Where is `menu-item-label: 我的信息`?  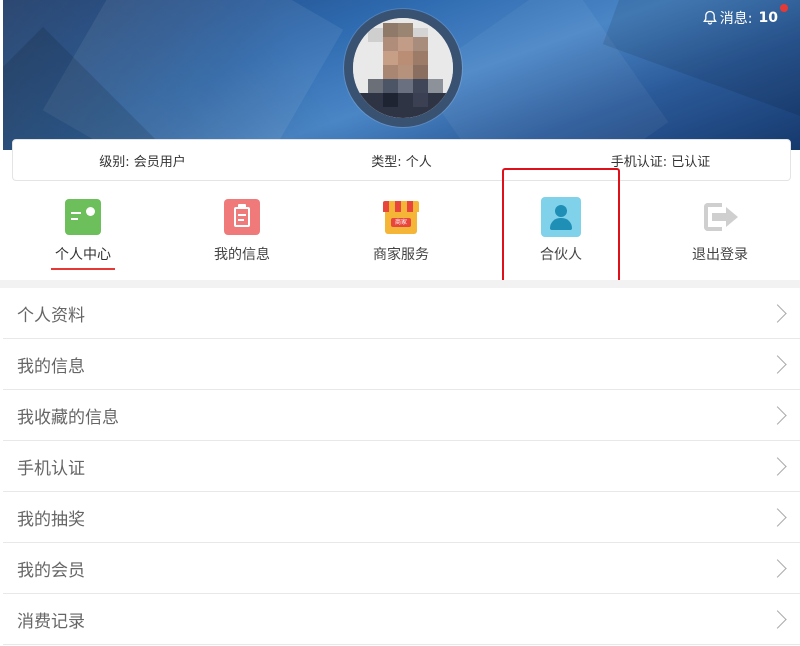 menu-item-label: 我的信息 is located at coordinates (51, 366).